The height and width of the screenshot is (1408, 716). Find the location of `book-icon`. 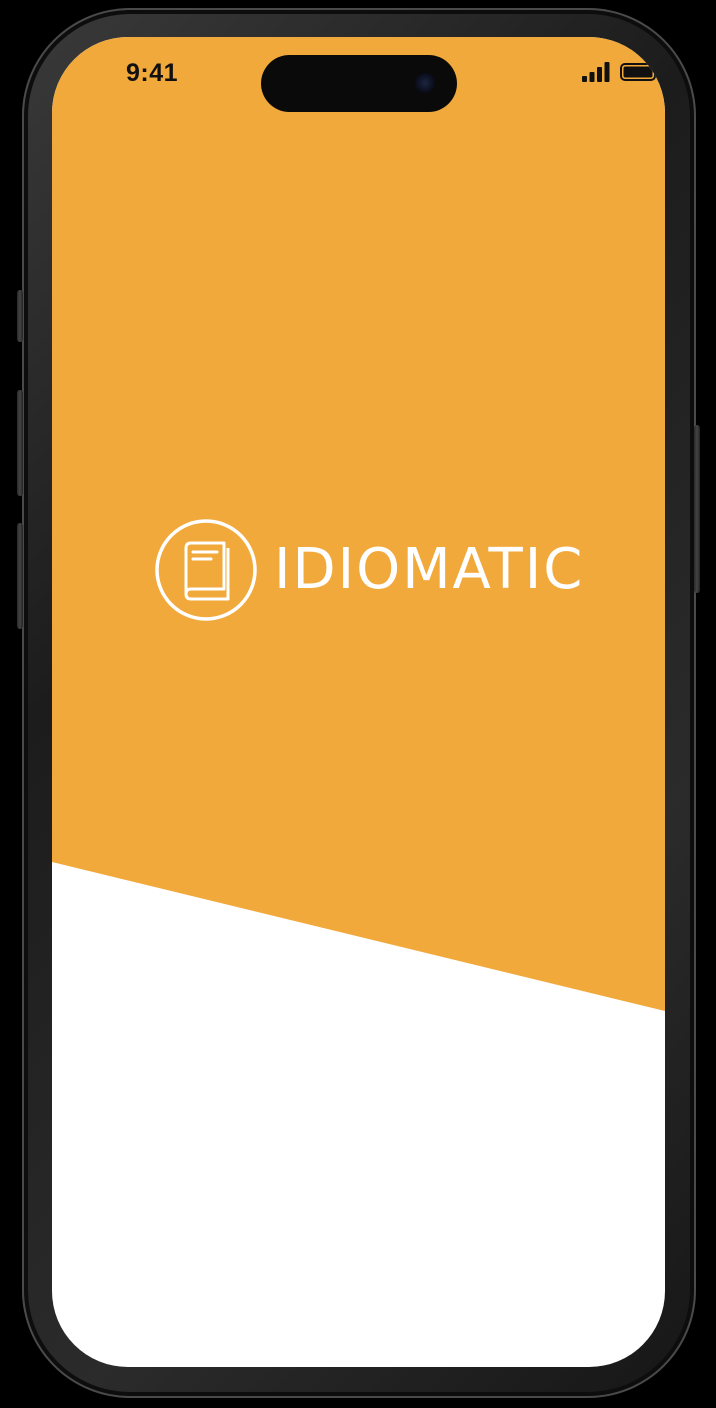

book-icon is located at coordinates (206, 570).